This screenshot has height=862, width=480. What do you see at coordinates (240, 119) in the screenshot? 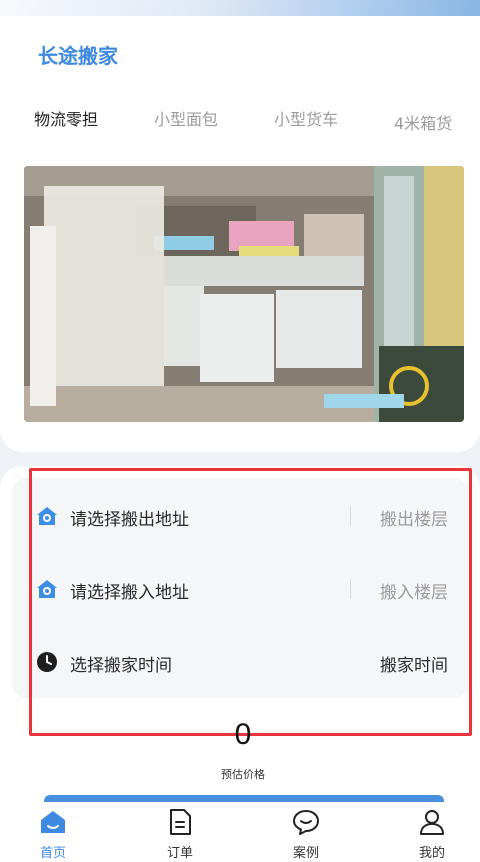
I see `vehicle-tabs: 物流零担 小型面包 小型货车 4米箱货` at bounding box center [240, 119].